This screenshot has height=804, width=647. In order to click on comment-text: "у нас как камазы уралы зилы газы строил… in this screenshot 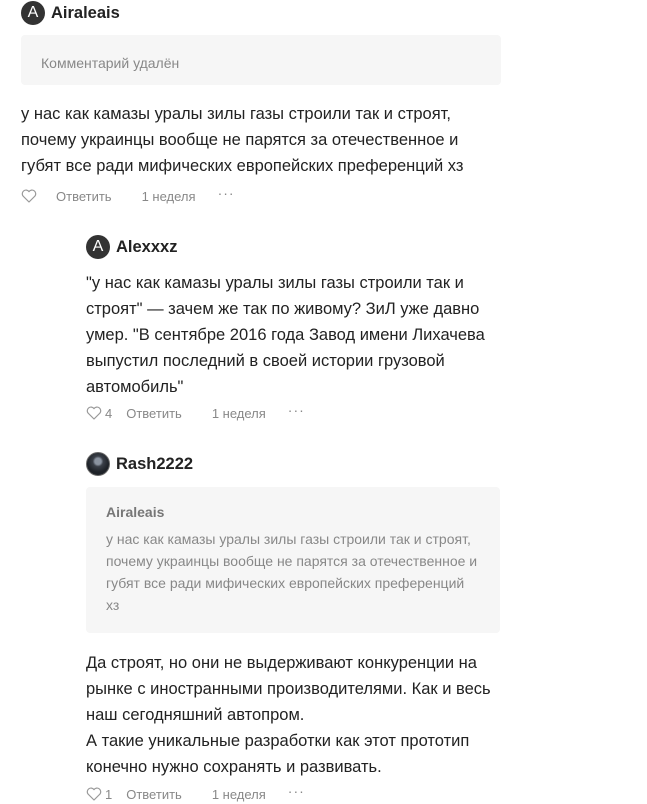, I will do `click(285, 335)`.